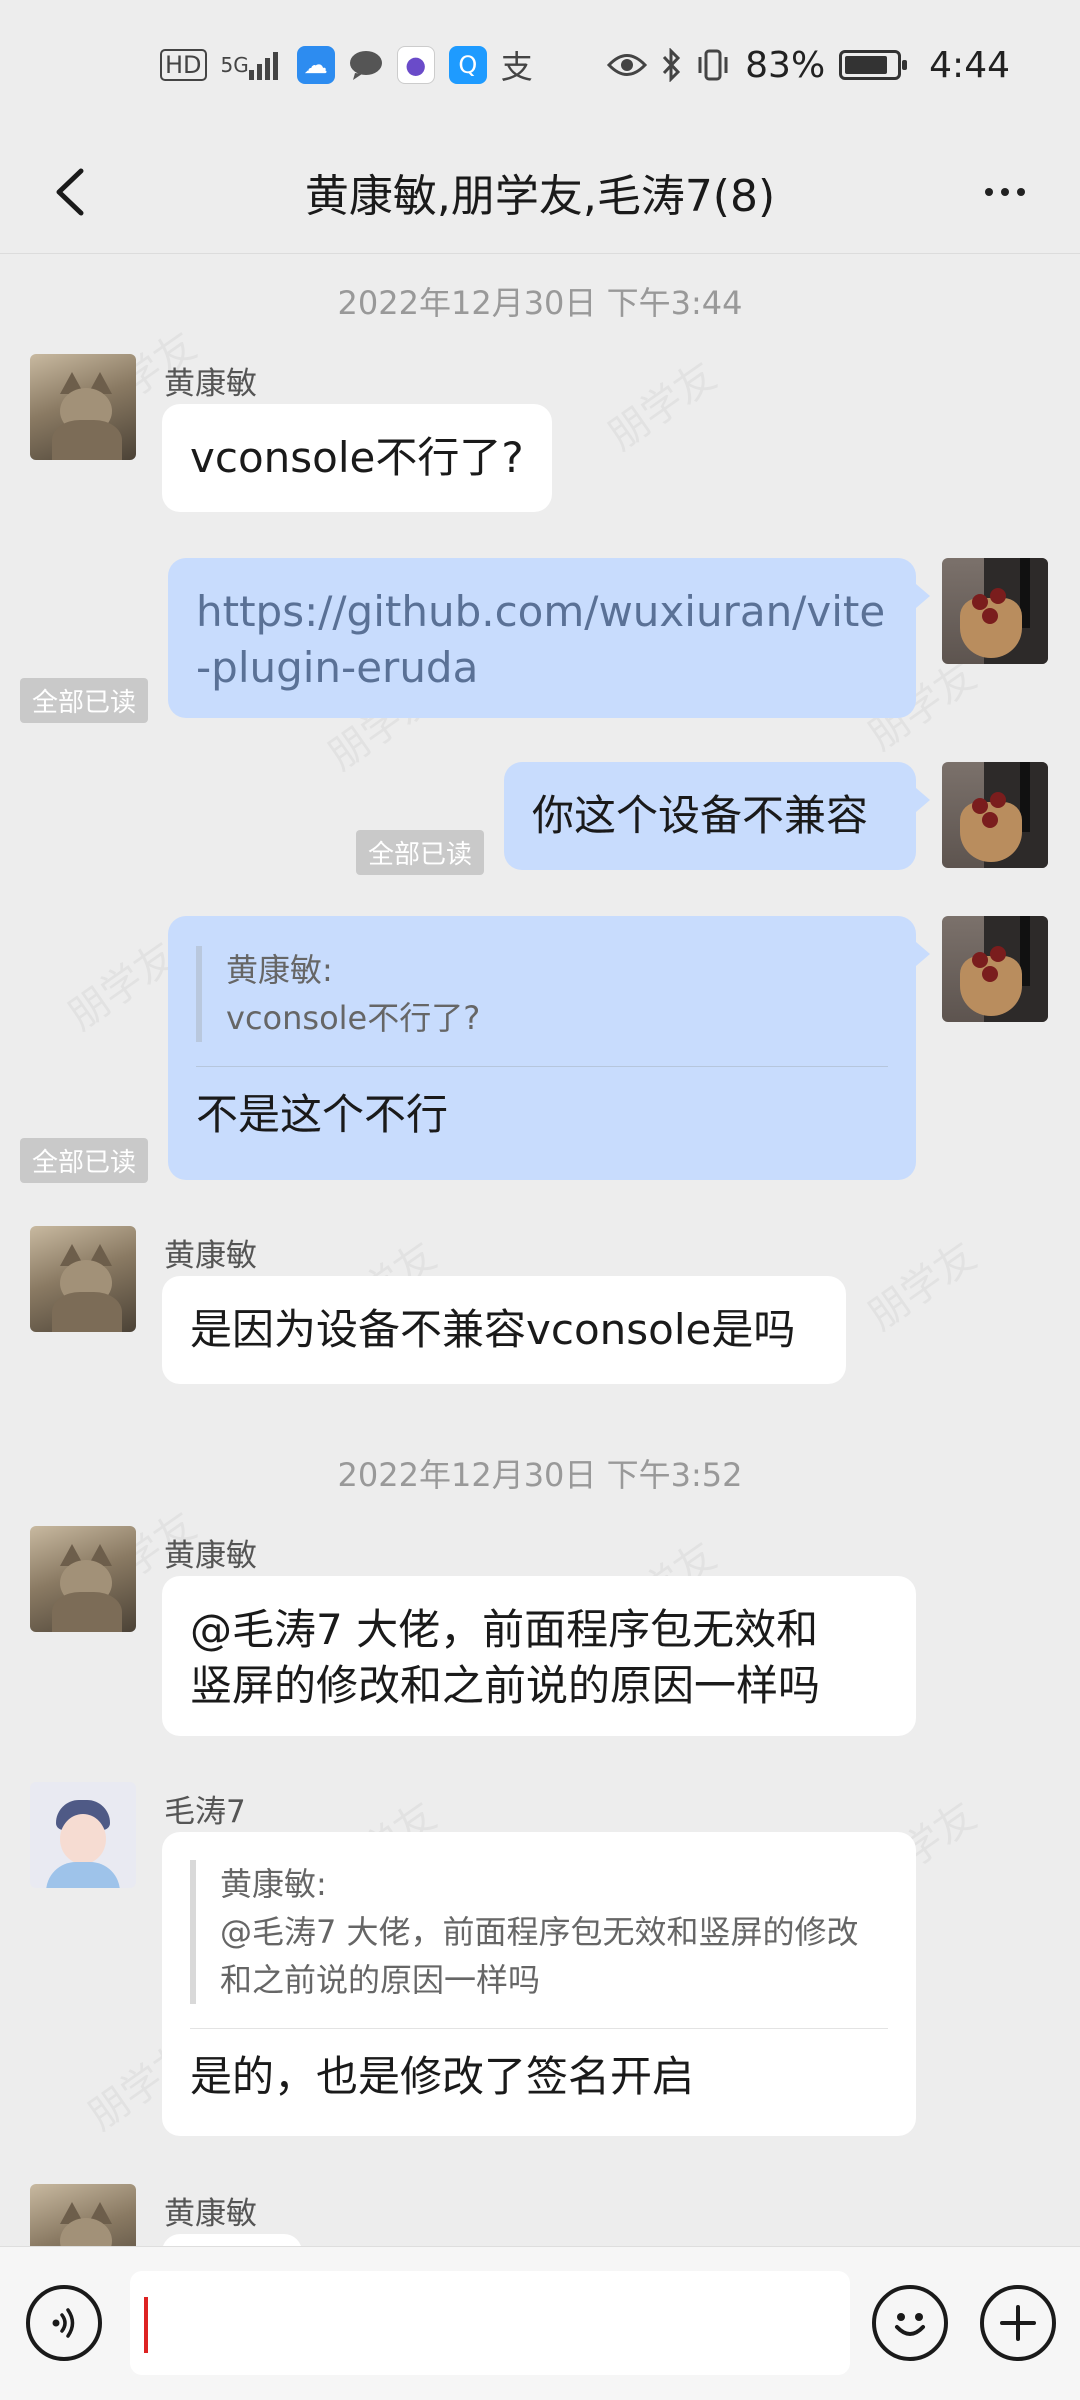 This screenshot has width=1080, height=2400. What do you see at coordinates (542, 612) in the screenshot?
I see `message-link-line: https://github.com/wuxiuran/vite` at bounding box center [542, 612].